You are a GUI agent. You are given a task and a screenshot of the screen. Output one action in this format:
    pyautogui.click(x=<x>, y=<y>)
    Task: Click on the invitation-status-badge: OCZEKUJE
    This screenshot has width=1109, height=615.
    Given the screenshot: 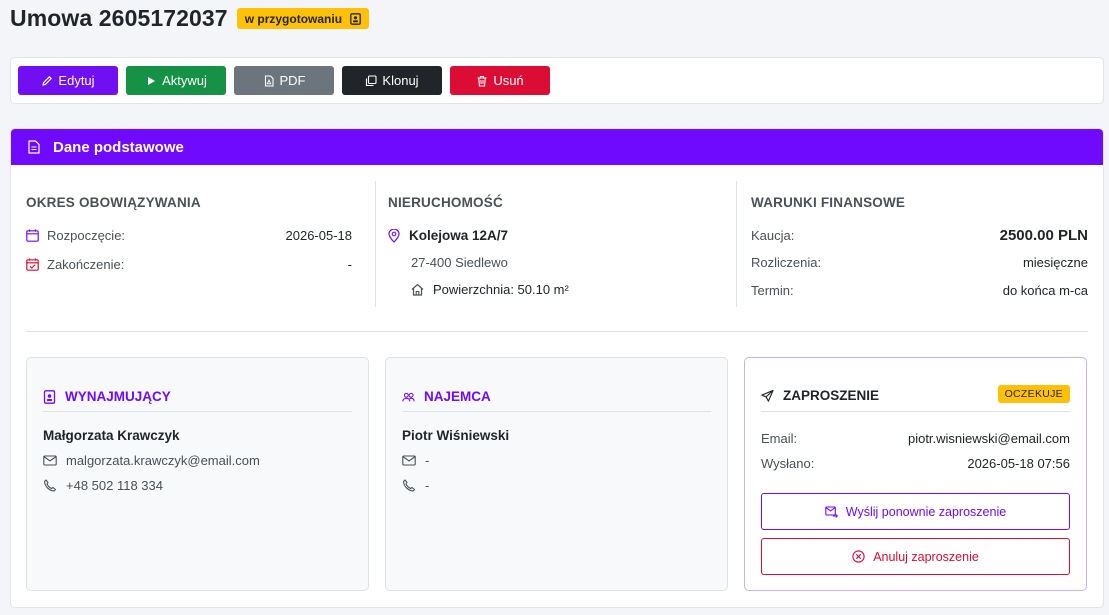 What is the action you would take?
    pyautogui.click(x=1033, y=394)
    